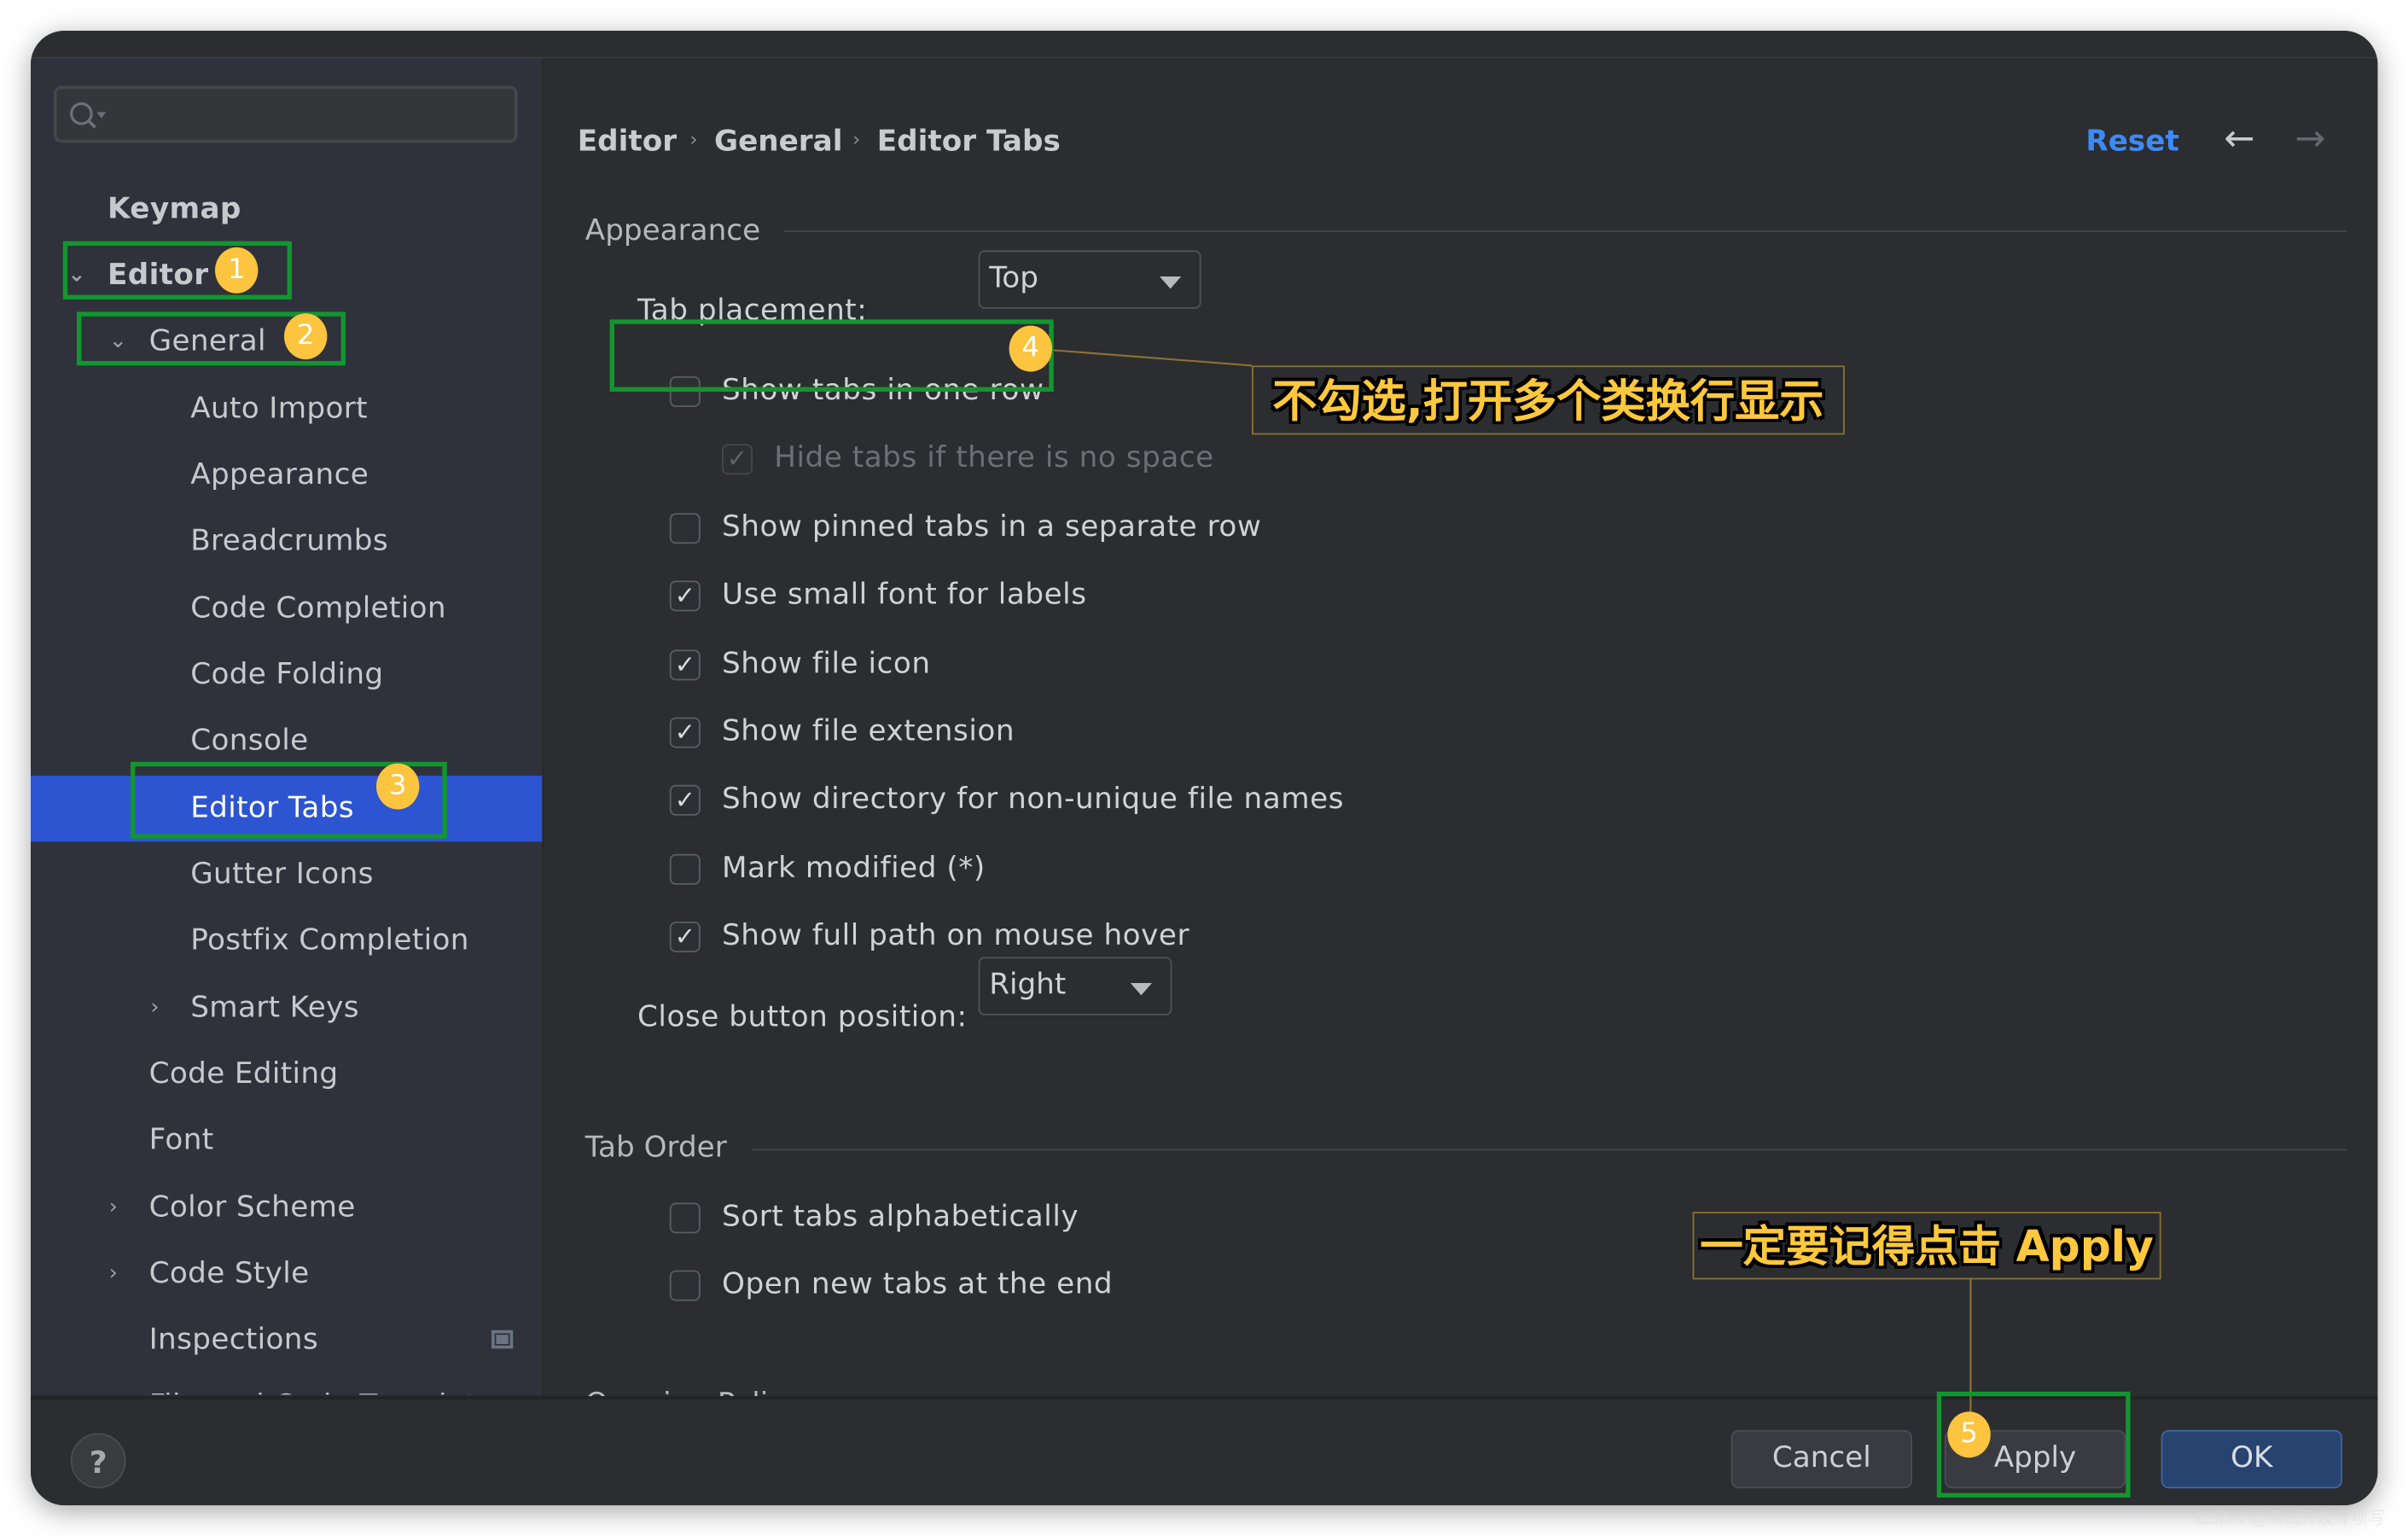  I want to click on highlight-box, so click(831, 355).